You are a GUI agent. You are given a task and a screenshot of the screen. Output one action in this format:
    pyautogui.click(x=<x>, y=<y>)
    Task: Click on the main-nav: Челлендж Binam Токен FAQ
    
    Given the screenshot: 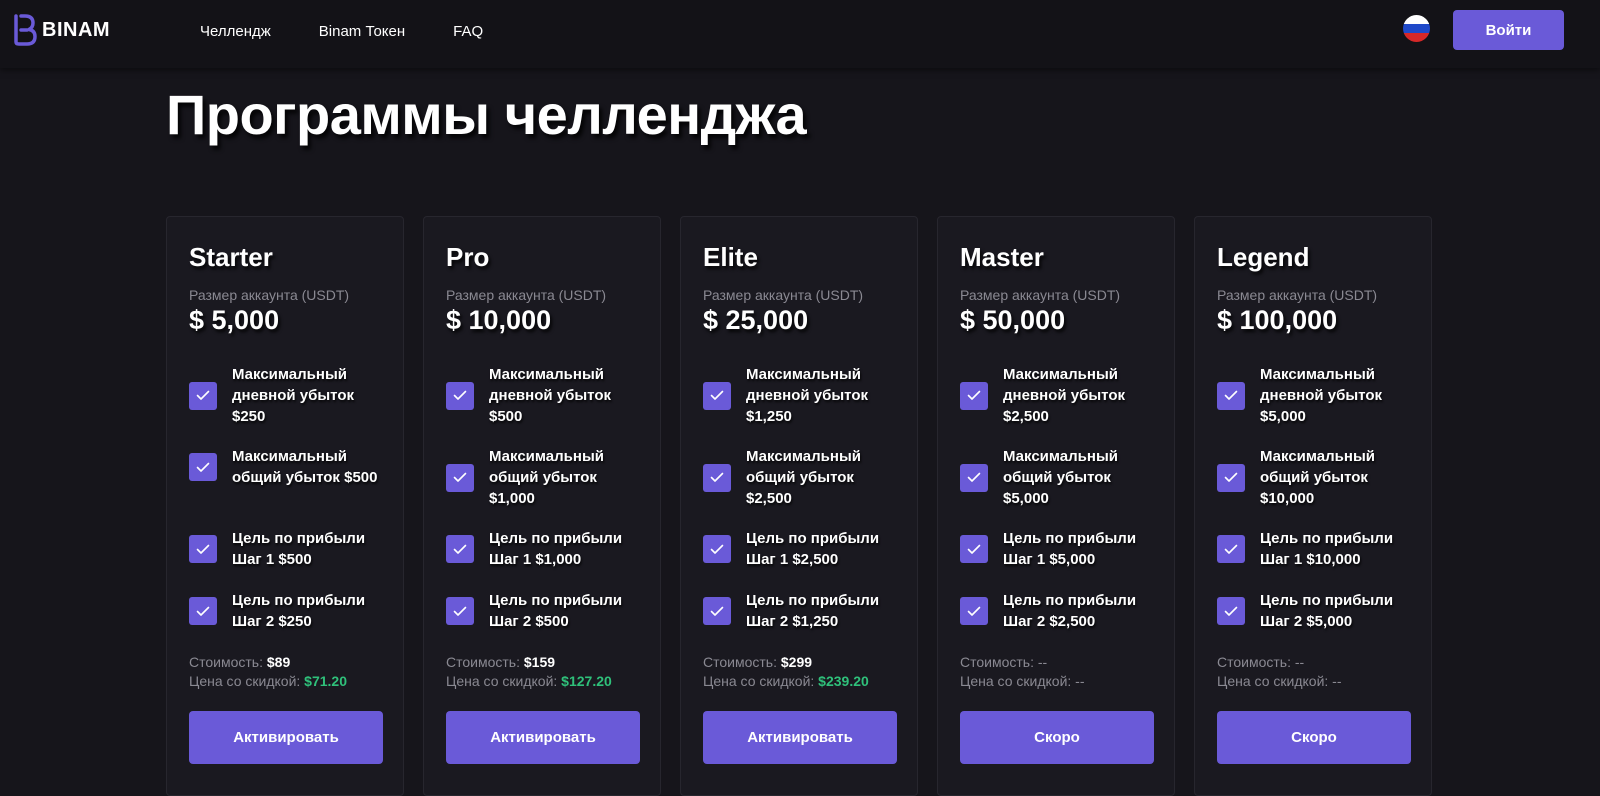 What is the action you would take?
    pyautogui.click(x=341, y=31)
    